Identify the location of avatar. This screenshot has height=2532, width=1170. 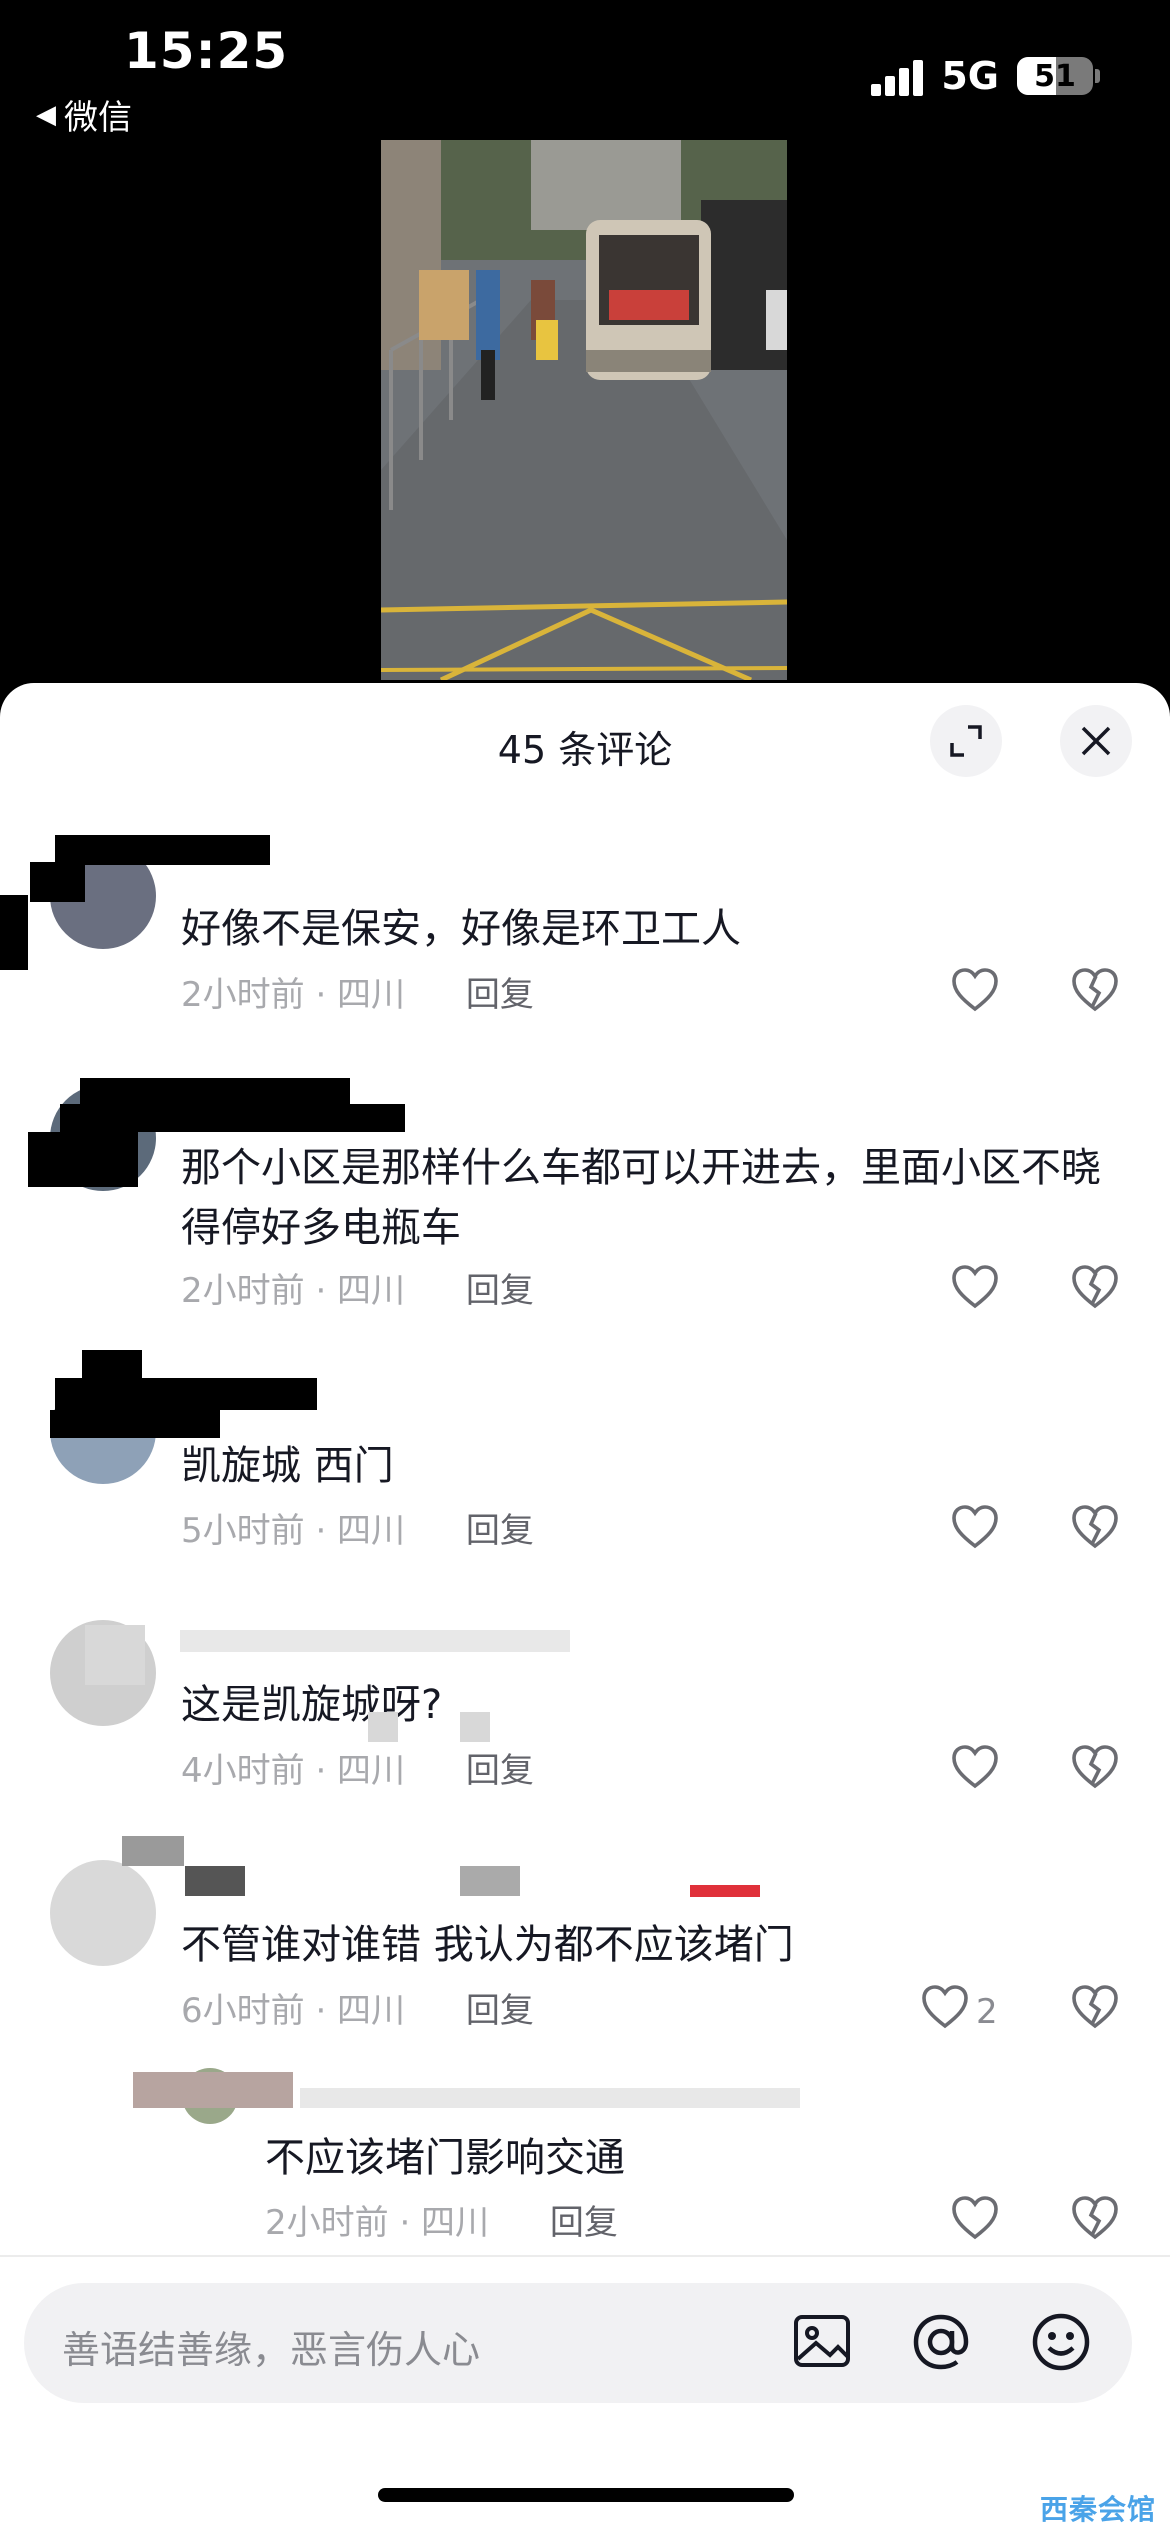
(103, 1913).